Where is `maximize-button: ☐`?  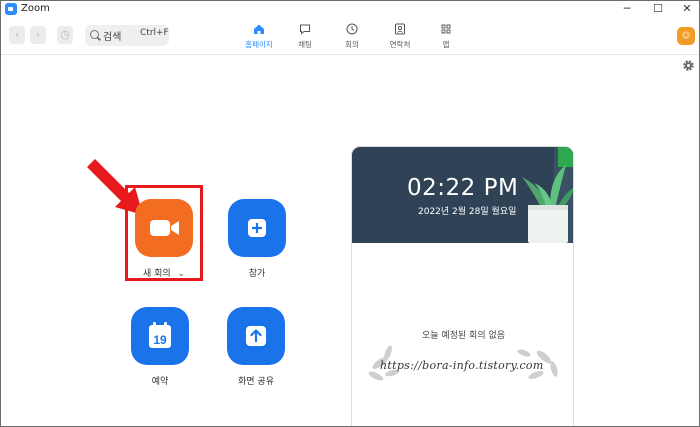 maximize-button: ☐ is located at coordinates (658, 9).